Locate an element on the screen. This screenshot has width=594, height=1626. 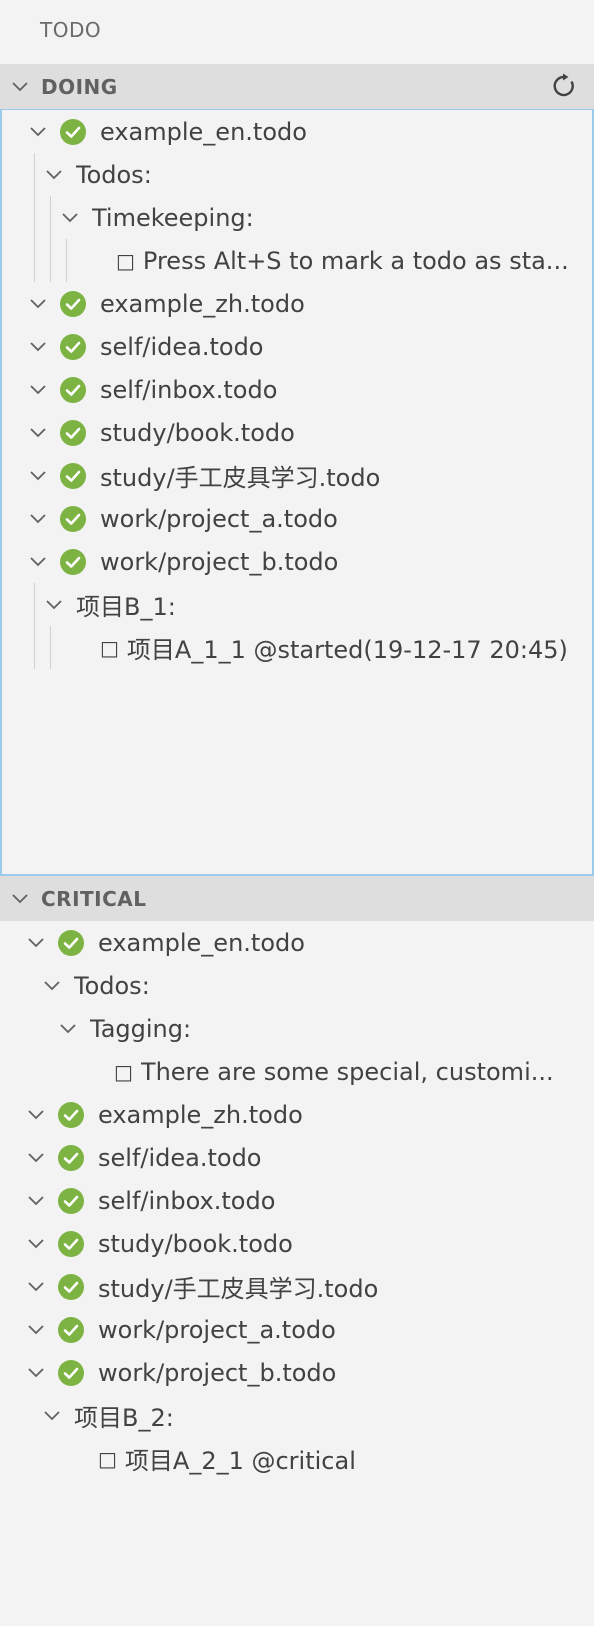
section-header-doing: DOING is located at coordinates (297, 86).